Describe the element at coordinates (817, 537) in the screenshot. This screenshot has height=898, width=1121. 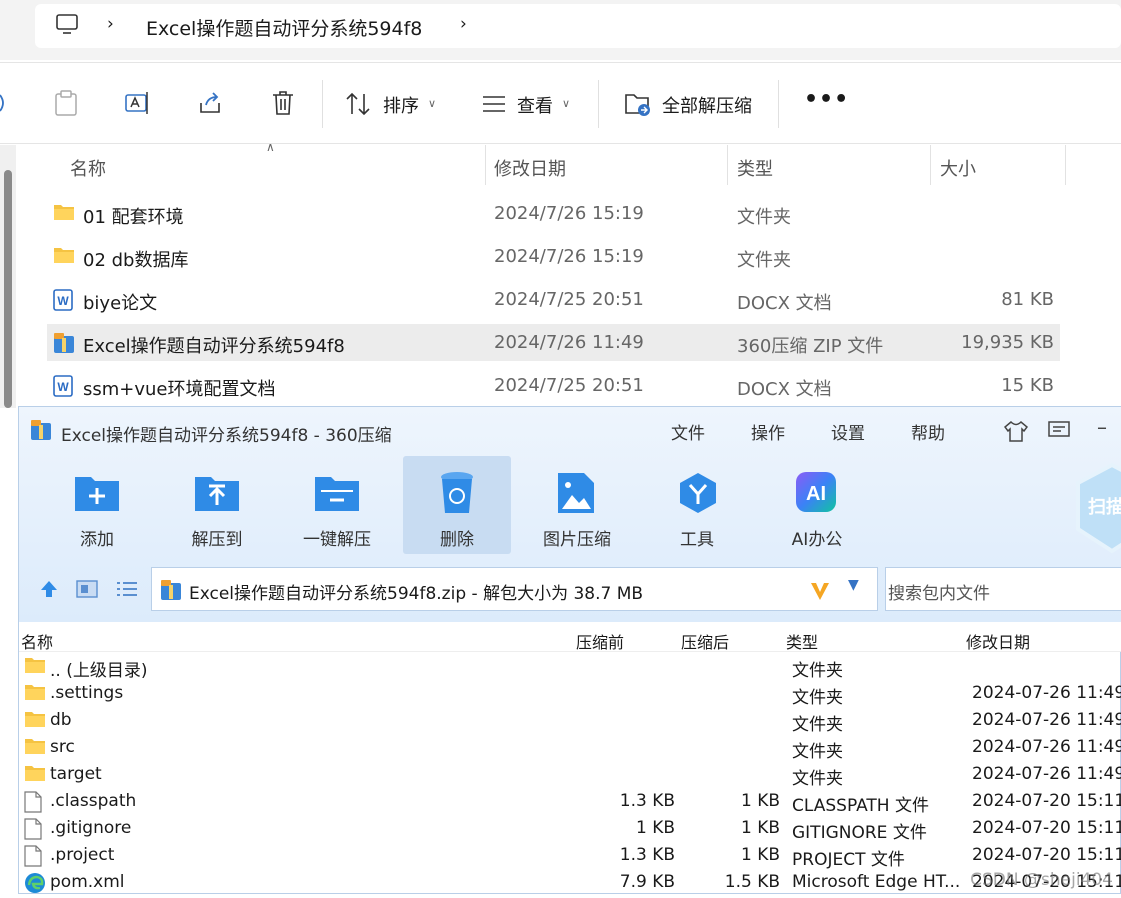
I see `ai-office-button: AI办公` at that location.